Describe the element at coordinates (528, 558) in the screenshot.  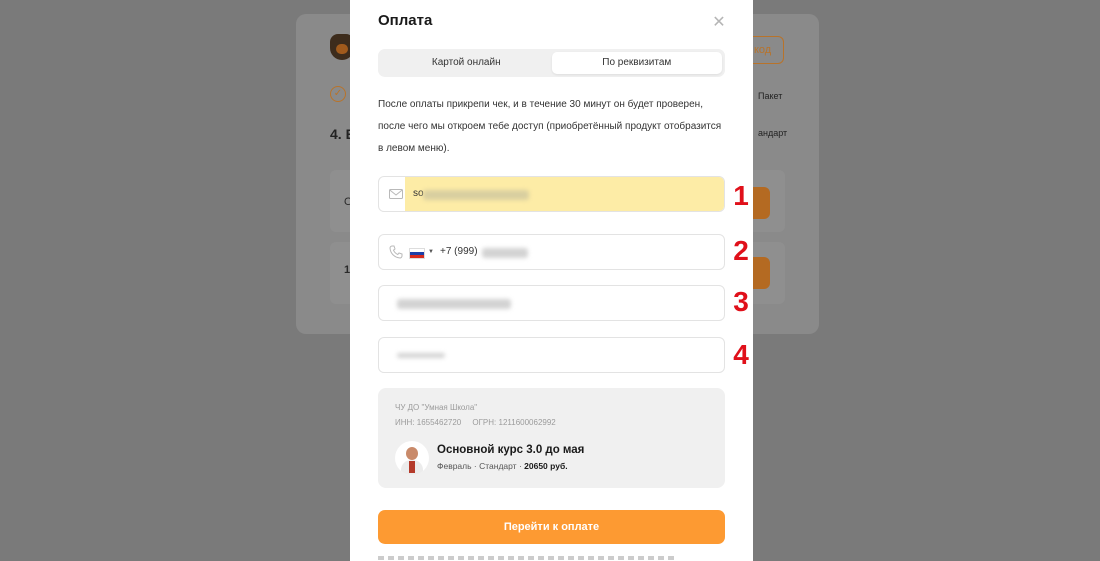
I see `footer-text-cutoff` at that location.